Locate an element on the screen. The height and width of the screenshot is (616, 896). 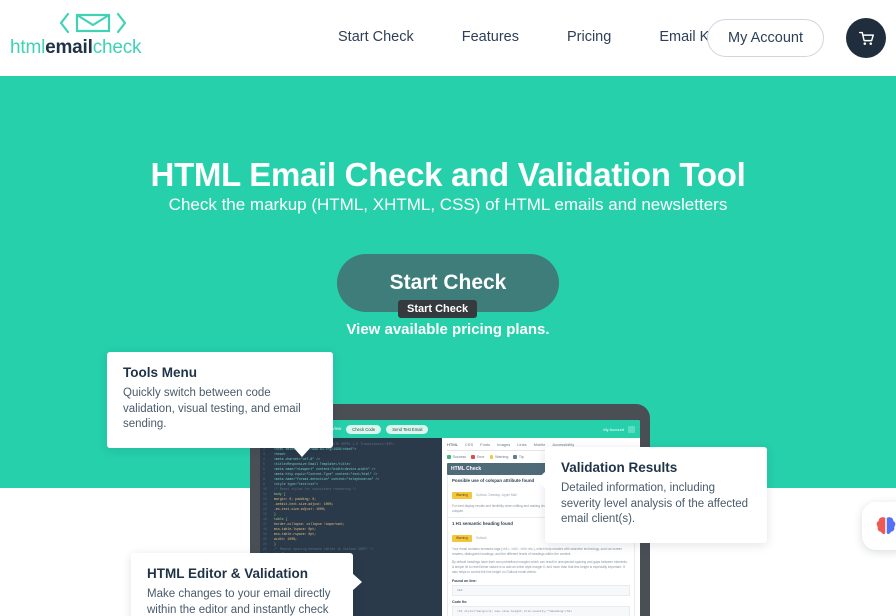
results-tab-links: Links is located at coordinates (521, 444).